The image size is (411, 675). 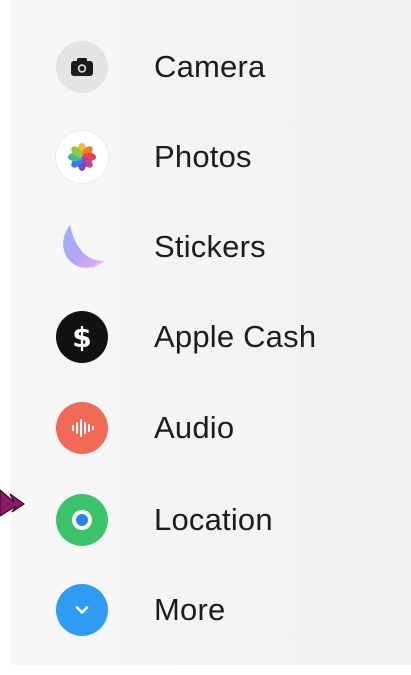 What do you see at coordinates (235, 336) in the screenshot?
I see `menu-item-label: Apple Cash` at bounding box center [235, 336].